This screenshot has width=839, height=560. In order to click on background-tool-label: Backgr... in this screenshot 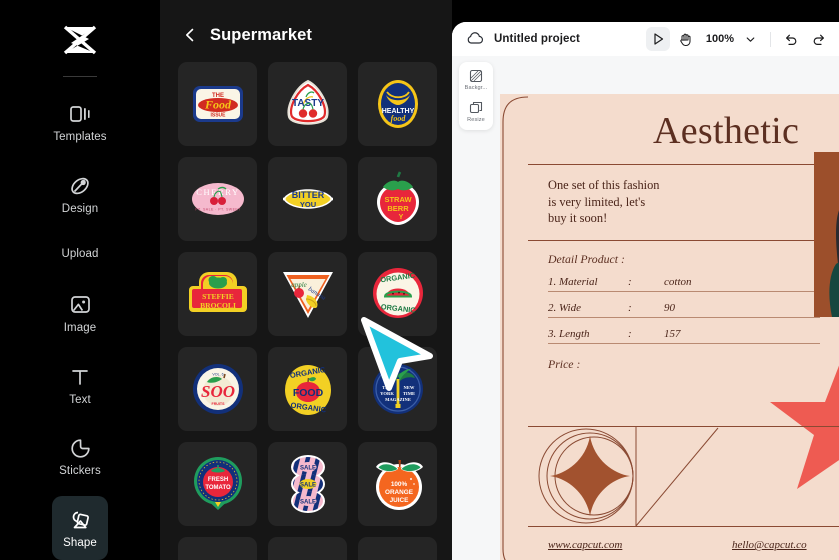, I will do `click(476, 88)`.